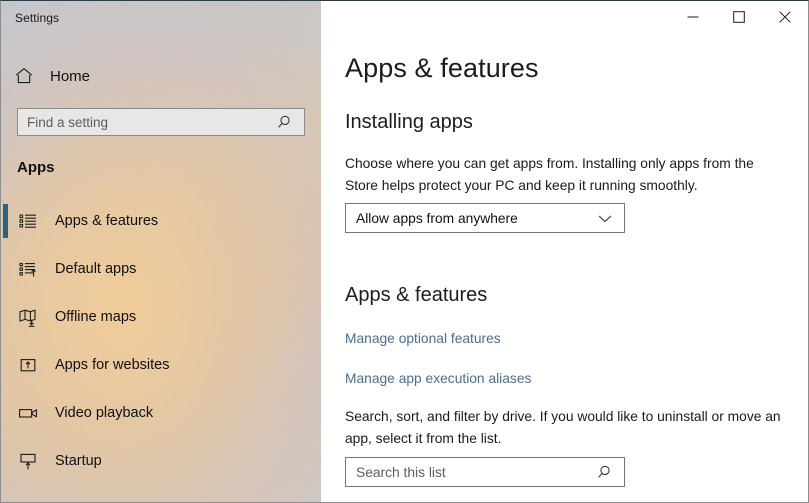  Describe the element at coordinates (438, 378) in the screenshot. I see `manage-app-execution-aliases-link: Manage app execution aliases` at that location.